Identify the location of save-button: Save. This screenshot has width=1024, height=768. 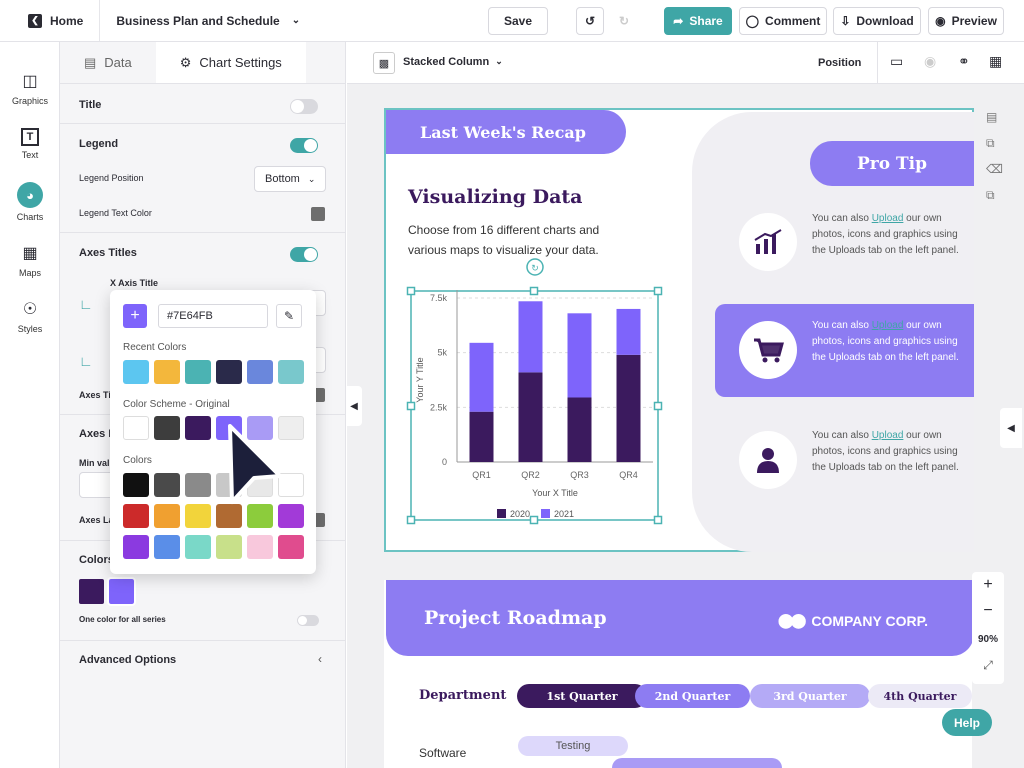
(518, 21).